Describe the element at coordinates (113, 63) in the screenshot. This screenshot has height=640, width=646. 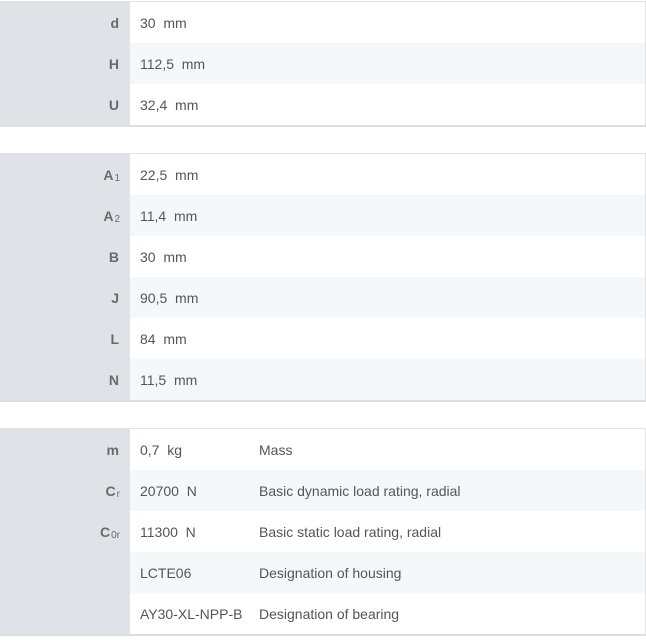
I see `symbol-text: H` at that location.